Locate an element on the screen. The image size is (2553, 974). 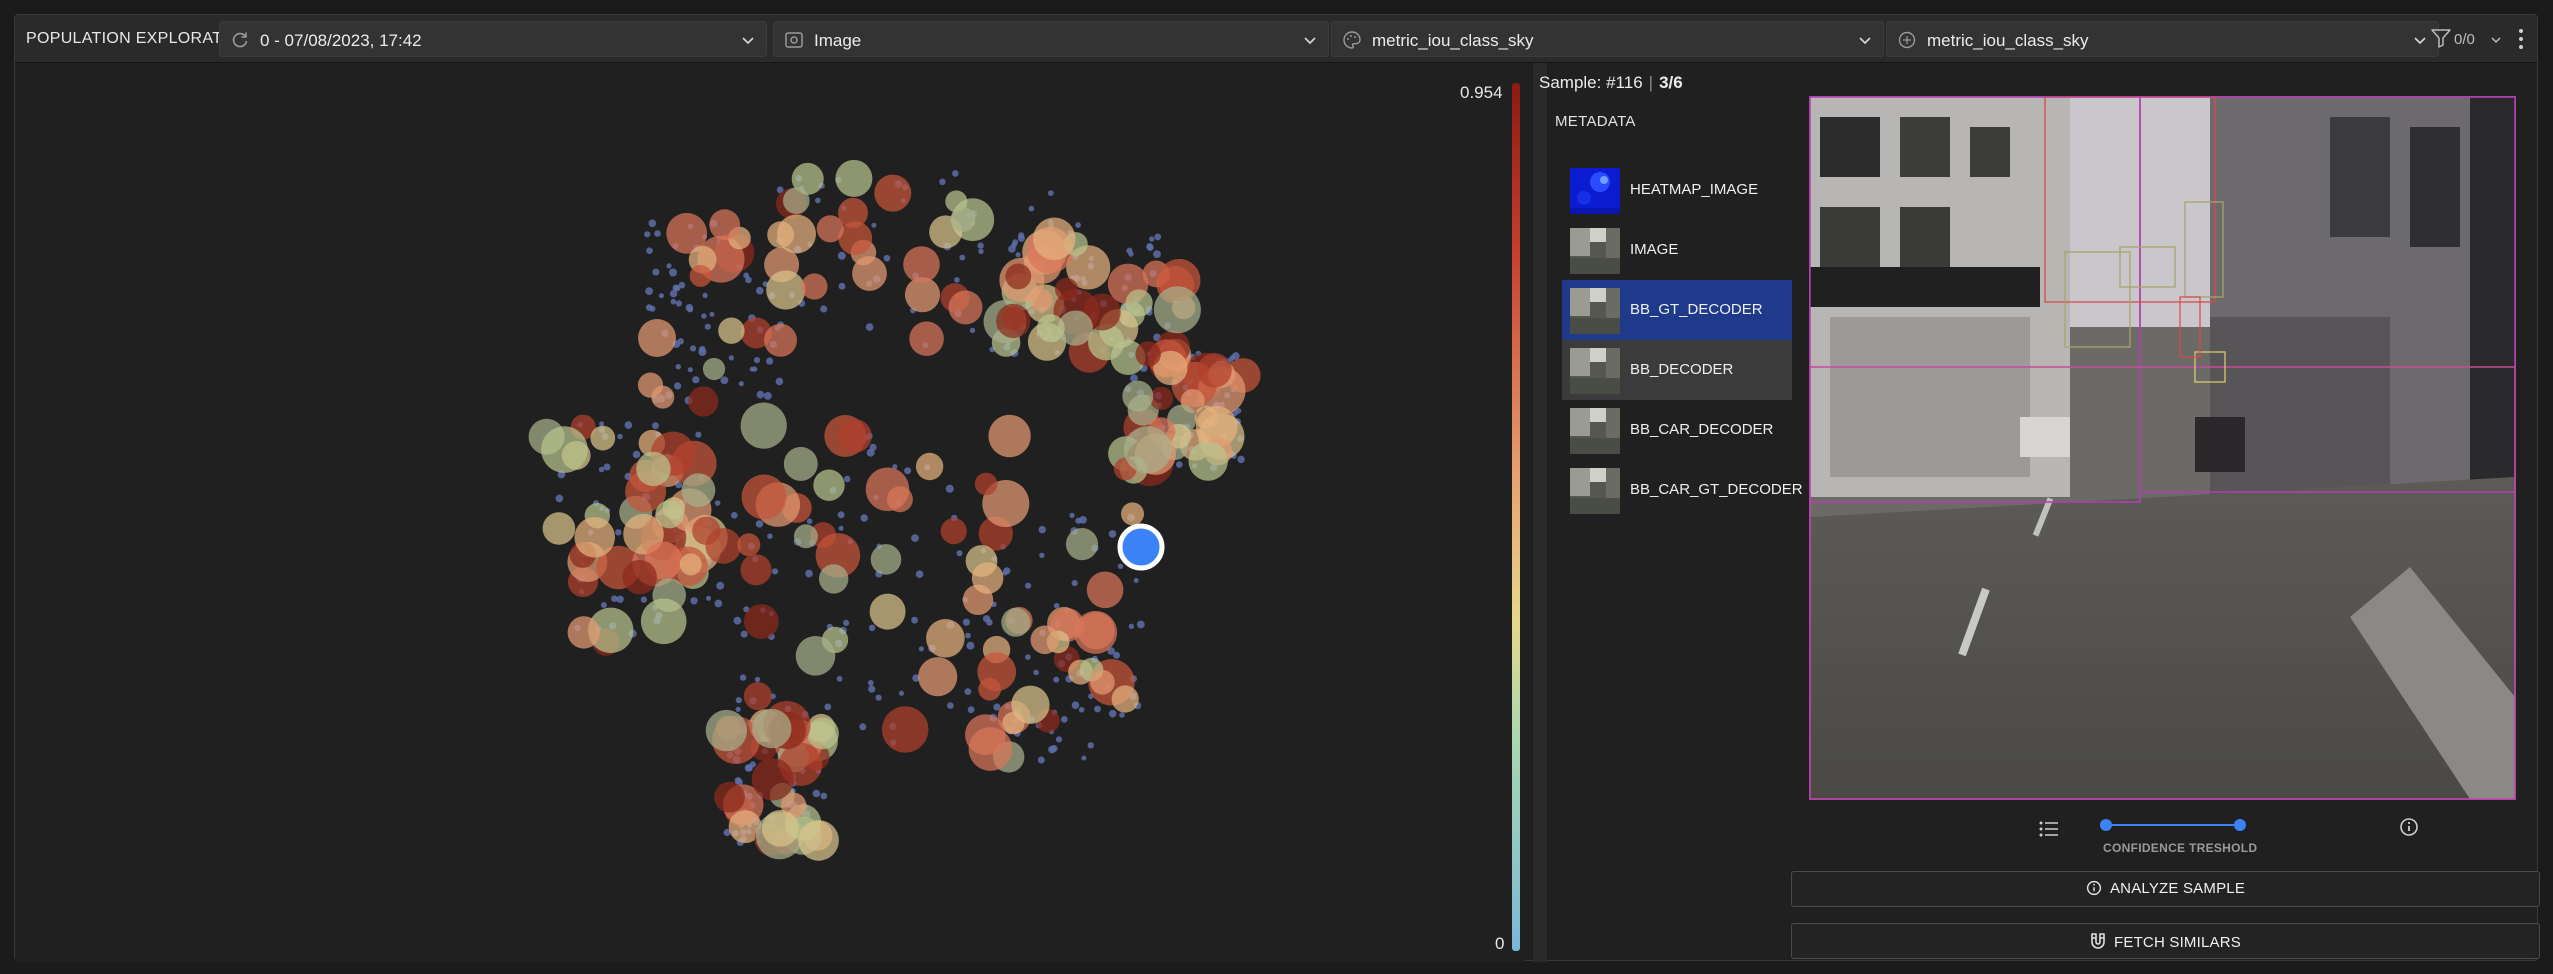
more-options-icon is located at coordinates (2521, 39).